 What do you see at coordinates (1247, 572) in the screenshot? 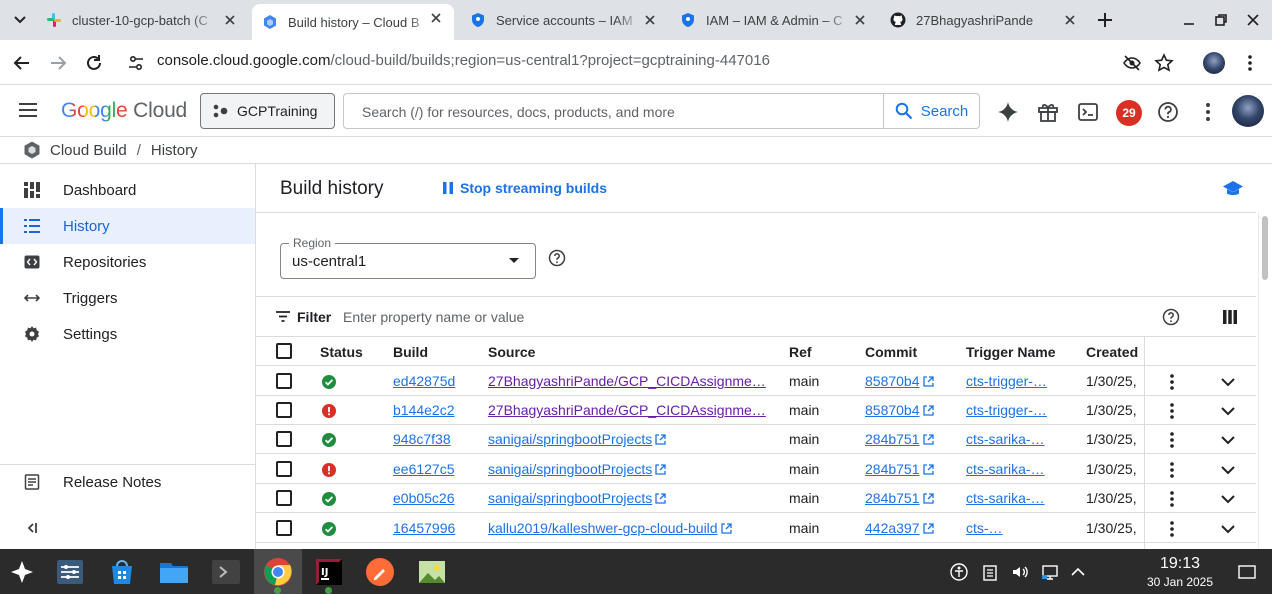
I see `show-desktop-icon` at bounding box center [1247, 572].